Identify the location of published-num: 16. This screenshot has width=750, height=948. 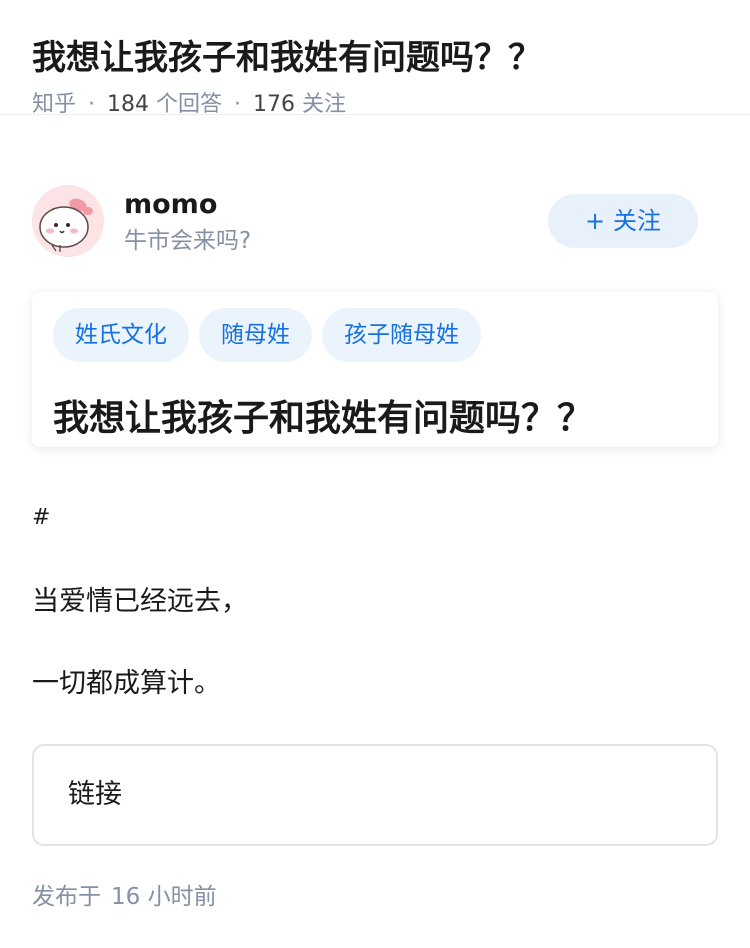
(126, 897).